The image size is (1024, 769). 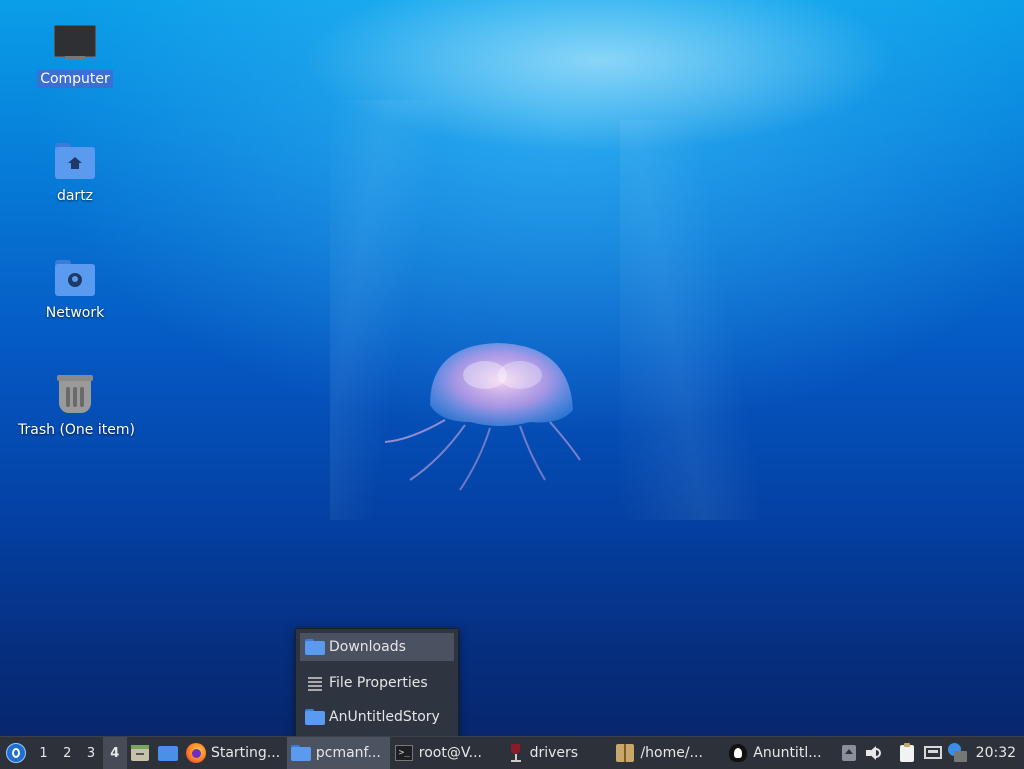 I want to click on wallpaper-jellyfish, so click(x=482, y=417).